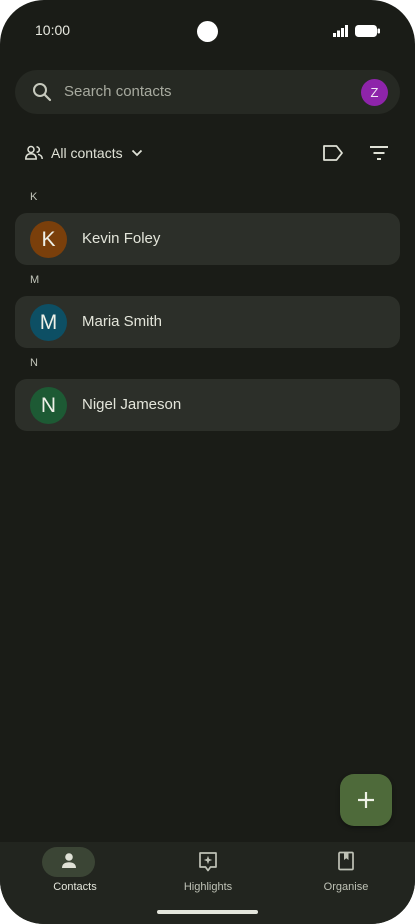  What do you see at coordinates (136, 153) in the screenshot?
I see `chevron-down-icon` at bounding box center [136, 153].